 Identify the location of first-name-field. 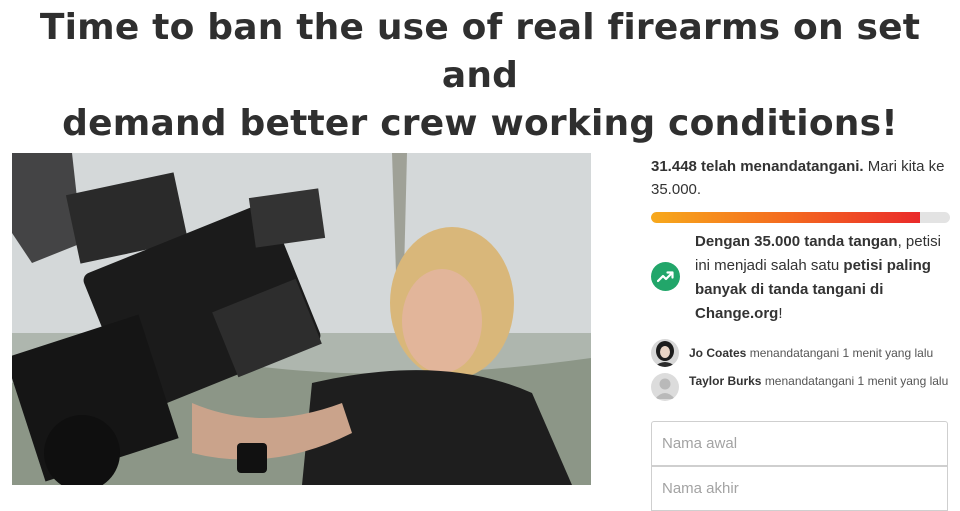
(799, 443).